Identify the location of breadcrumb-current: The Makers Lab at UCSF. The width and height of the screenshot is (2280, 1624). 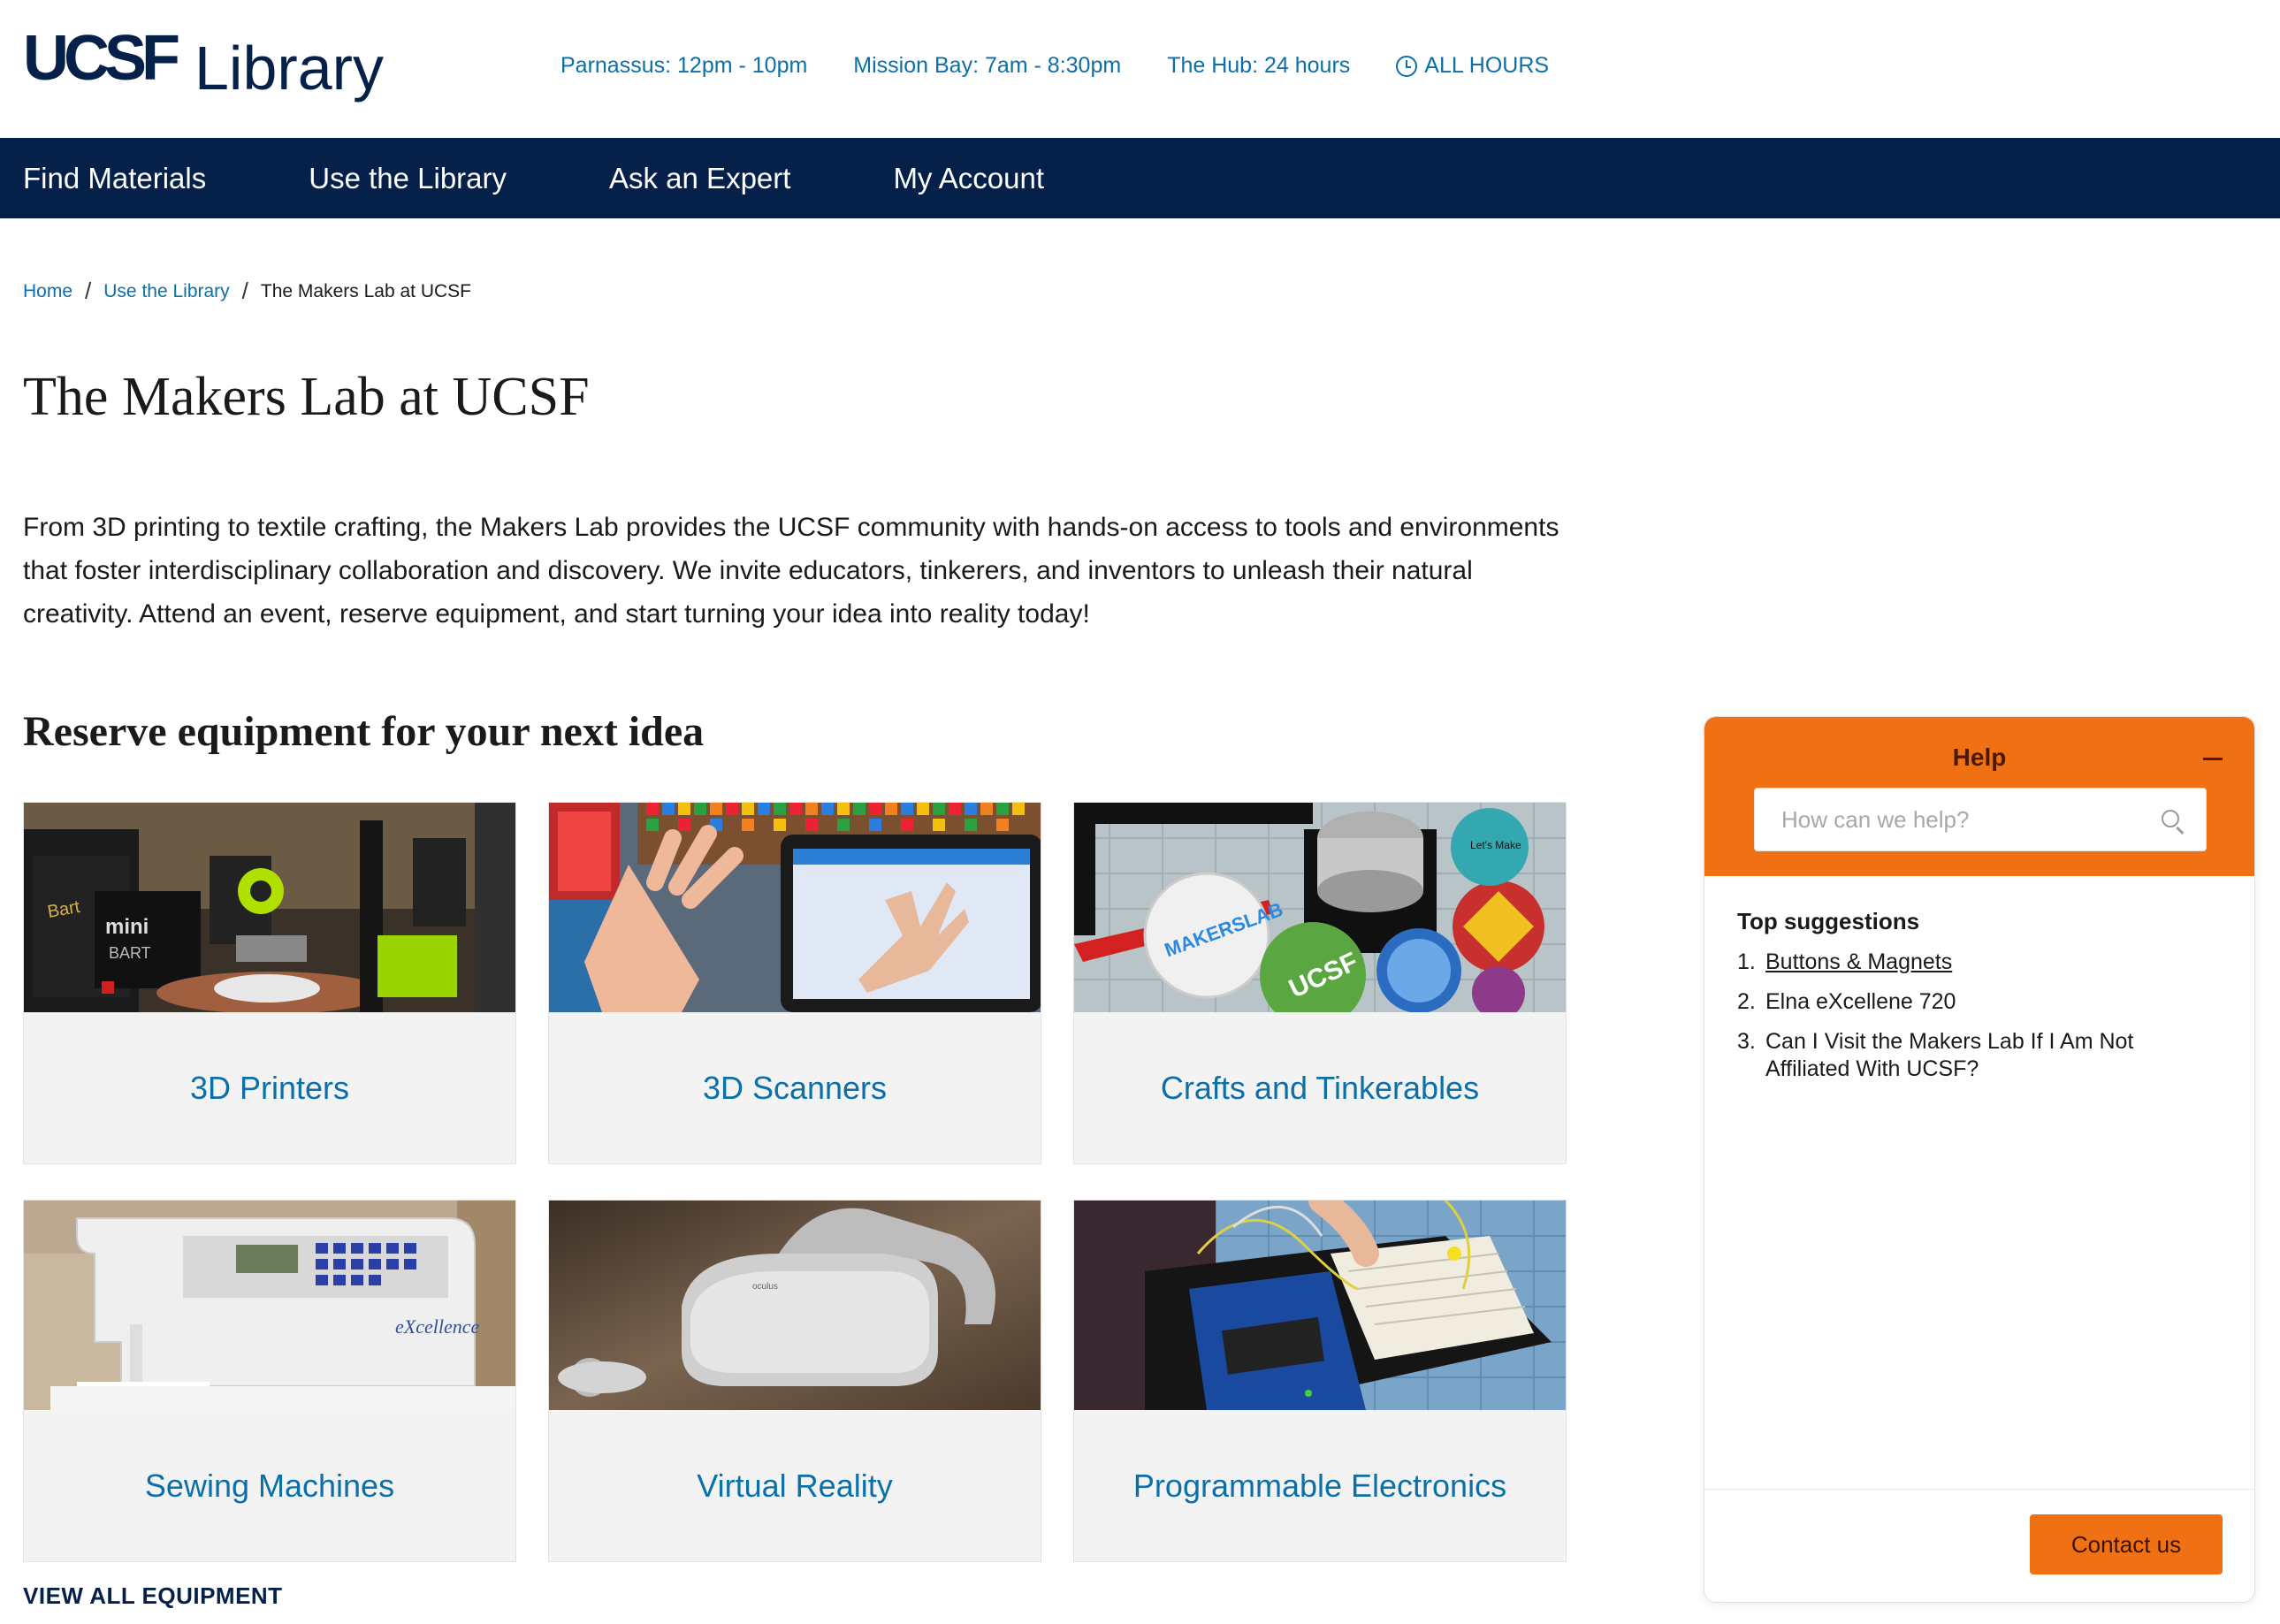
(365, 290).